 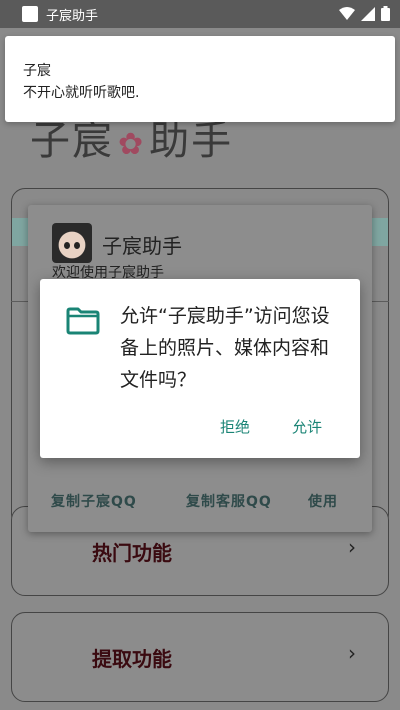 What do you see at coordinates (72, 141) in the screenshot?
I see `big-title-part-1: 子宸` at bounding box center [72, 141].